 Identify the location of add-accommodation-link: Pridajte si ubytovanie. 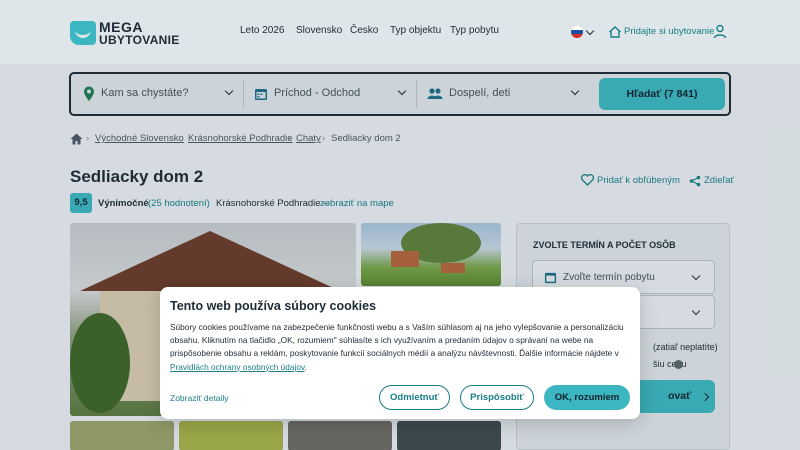
(669, 31).